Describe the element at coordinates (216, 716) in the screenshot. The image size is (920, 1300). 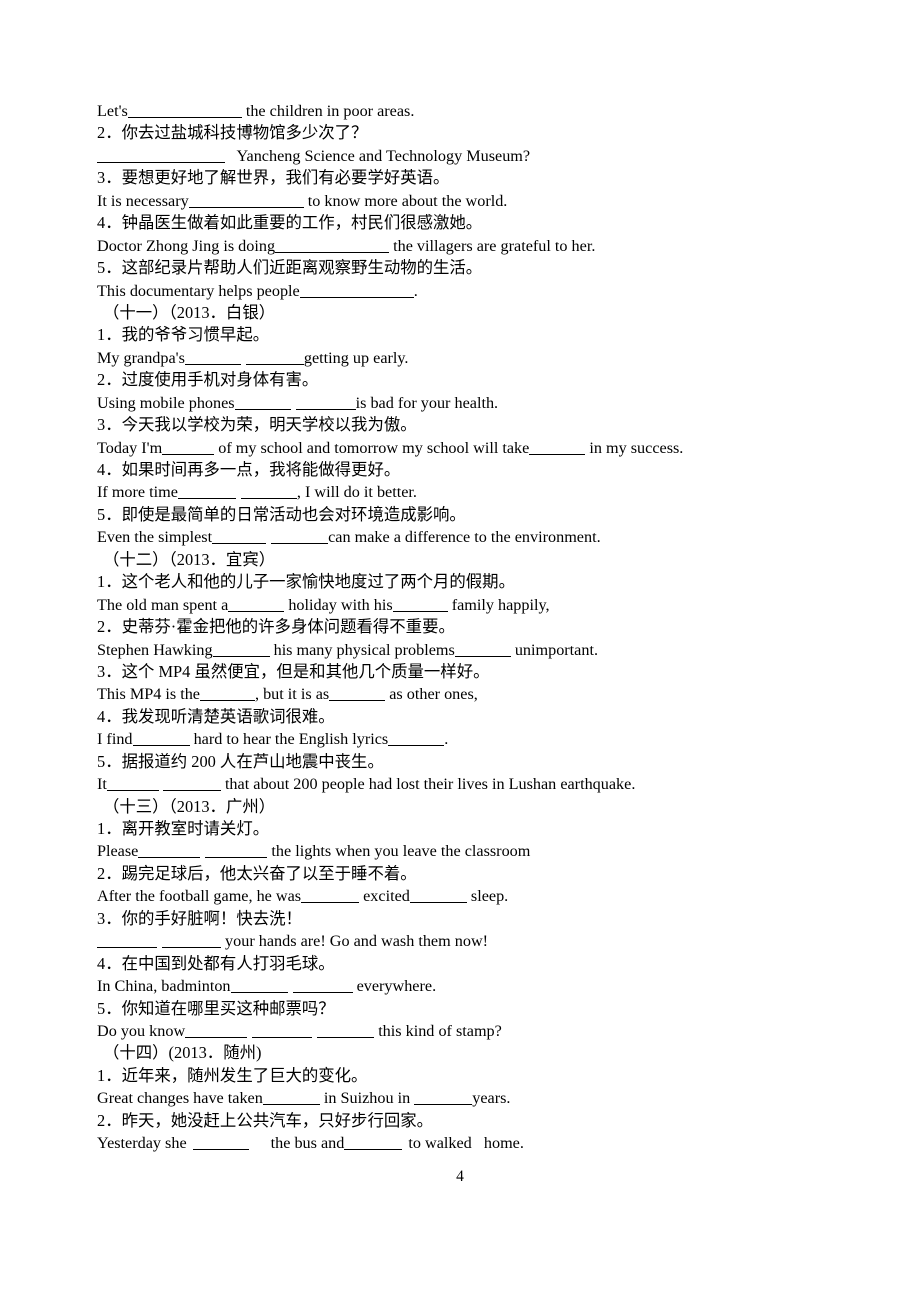
I see `question-line: 4．我发现听清楚英语歌词很难。` at that location.